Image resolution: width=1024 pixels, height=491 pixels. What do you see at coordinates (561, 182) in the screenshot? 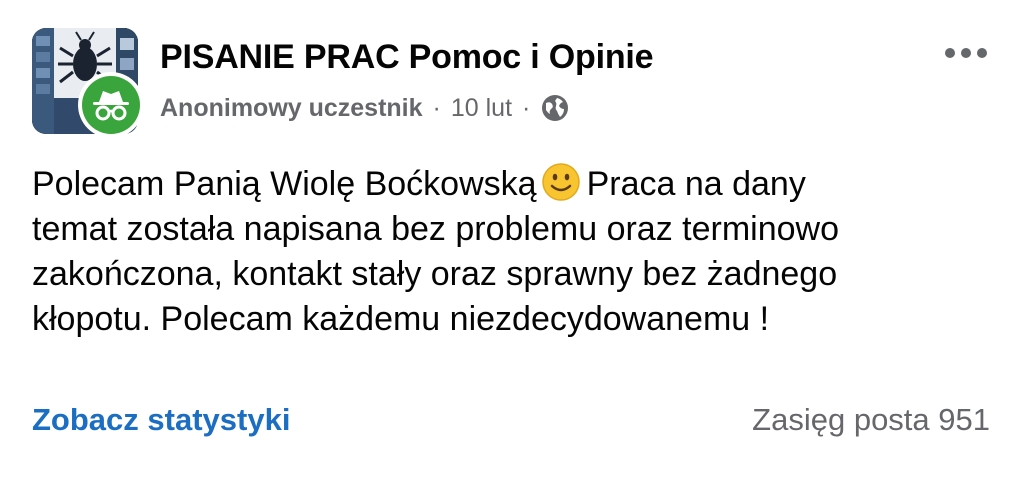
I see `slightly-smiling-face-emoji` at bounding box center [561, 182].